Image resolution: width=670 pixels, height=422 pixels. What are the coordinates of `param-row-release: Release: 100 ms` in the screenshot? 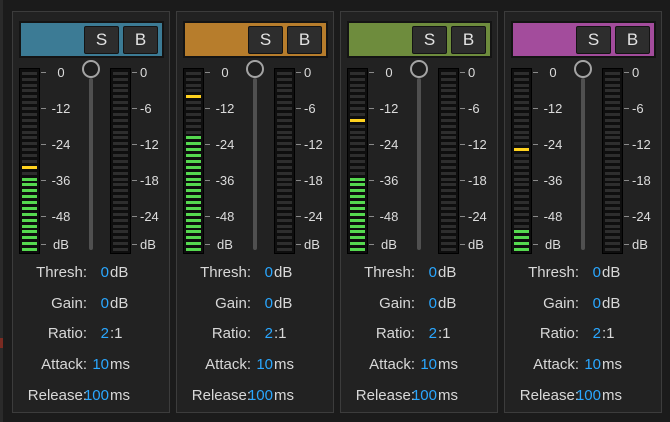 It's located at (420, 396).